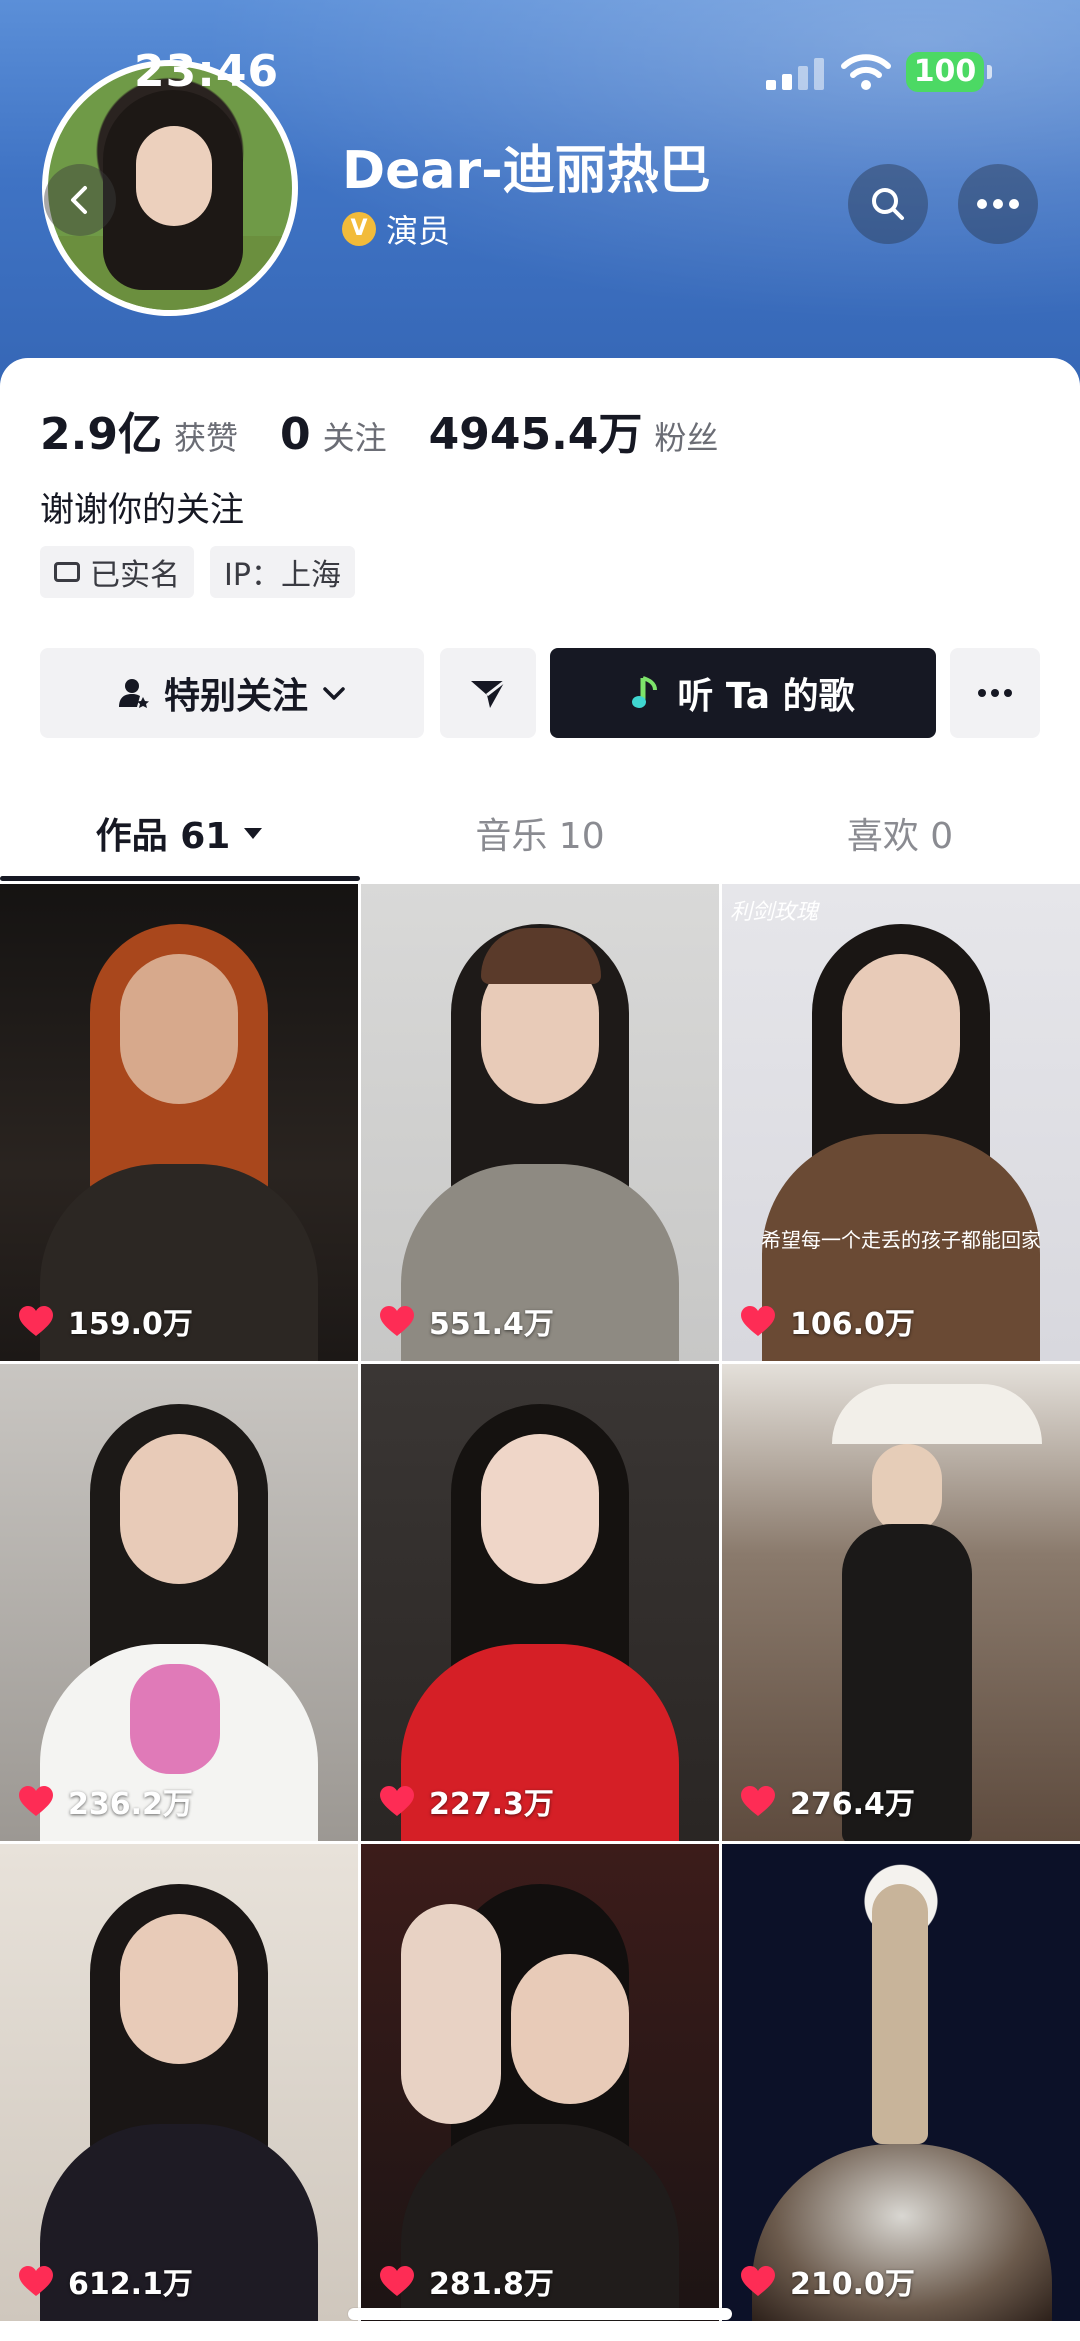 The width and height of the screenshot is (1080, 2341). I want to click on back-button, so click(80, 200).